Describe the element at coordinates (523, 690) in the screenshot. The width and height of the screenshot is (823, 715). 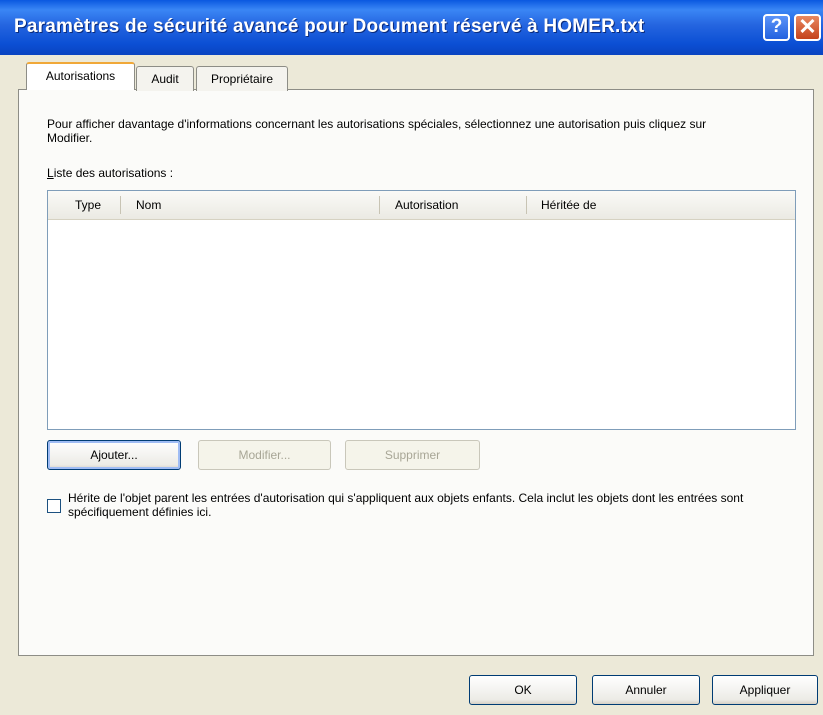
I see `ok-button: OK` at that location.